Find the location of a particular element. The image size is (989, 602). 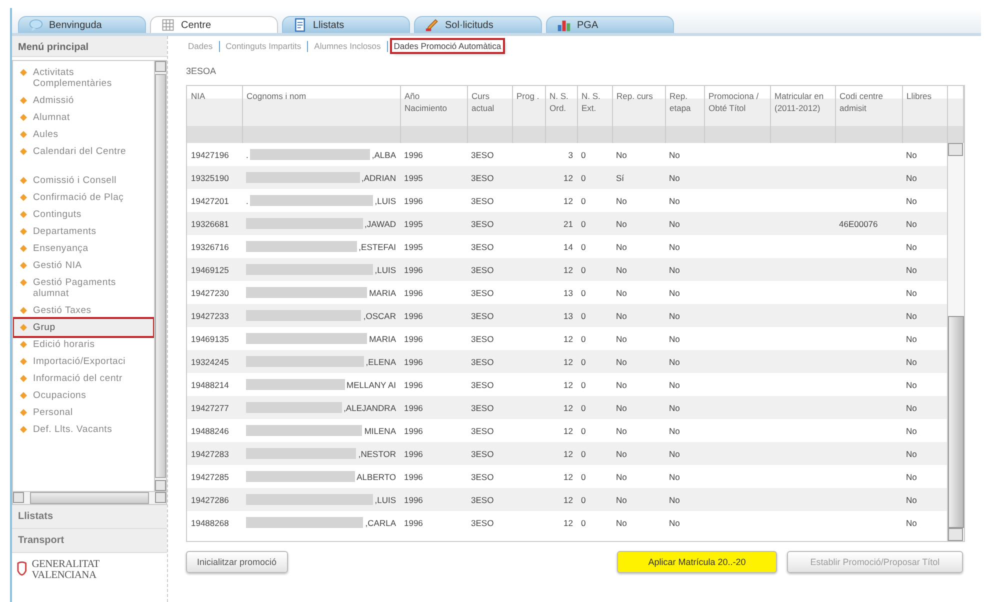

menu-item: Admissió is located at coordinates (83, 100).